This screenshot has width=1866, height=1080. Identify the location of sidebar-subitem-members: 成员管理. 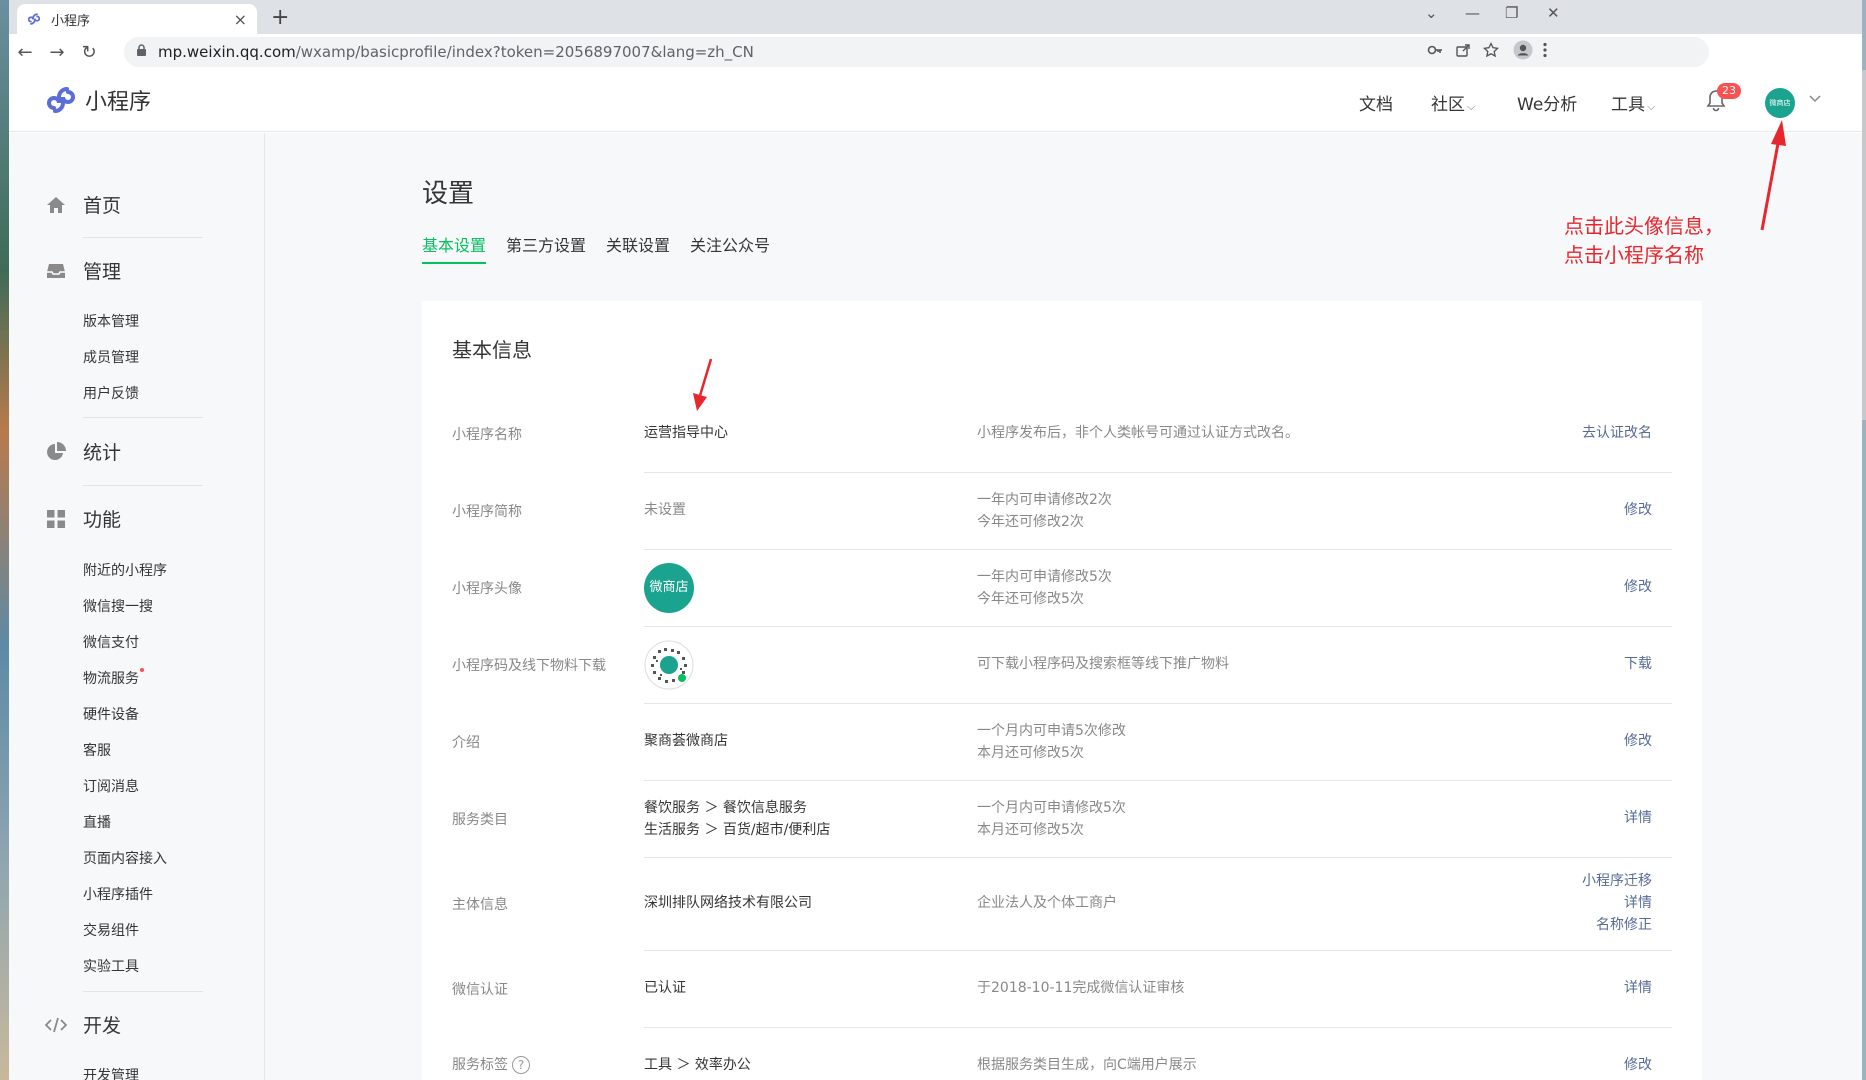
(111, 357).